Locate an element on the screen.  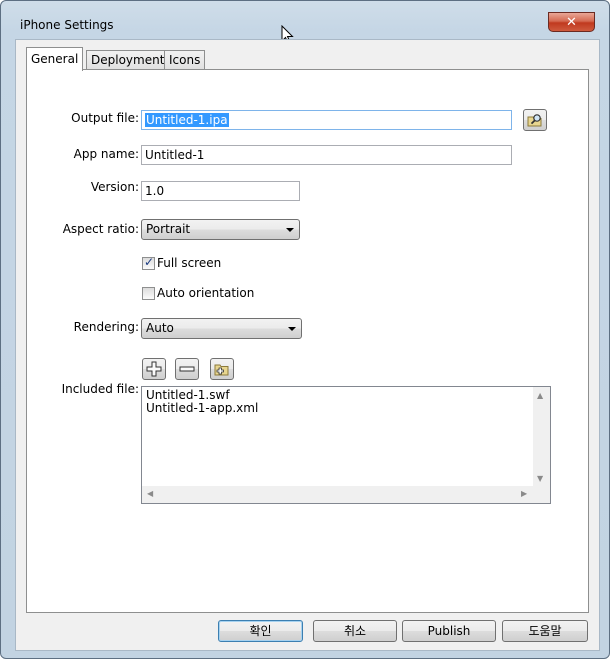
output-file-input: Untitled-1.ipa is located at coordinates (326, 120).